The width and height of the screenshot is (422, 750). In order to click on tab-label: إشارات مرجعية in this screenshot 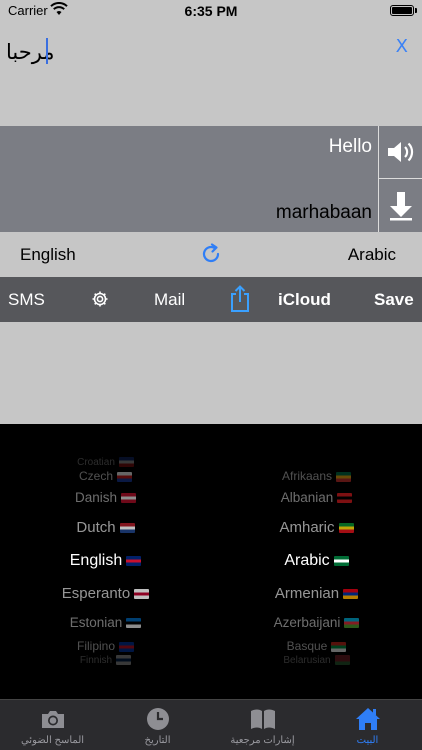, I will do `click(262, 740)`.